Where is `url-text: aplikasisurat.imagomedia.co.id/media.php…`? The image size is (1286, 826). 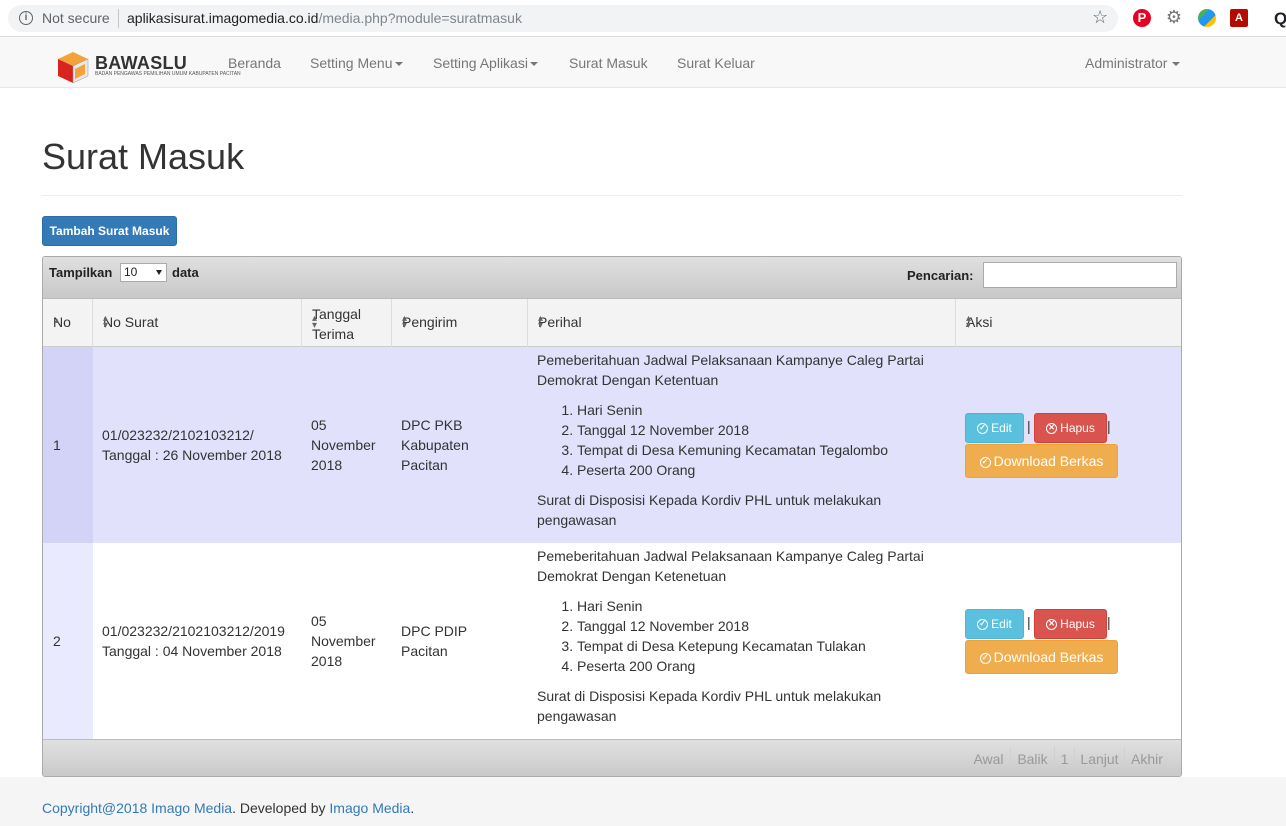 url-text: aplikasisurat.imagomedia.co.id/media.php… is located at coordinates (324, 18).